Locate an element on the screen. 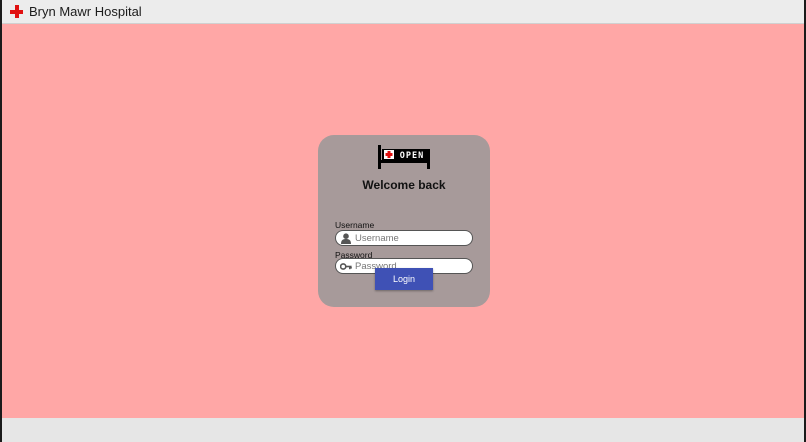 Image resolution: width=806 pixels, height=442 pixels. welcome-heading: Welcome back is located at coordinates (404, 185).